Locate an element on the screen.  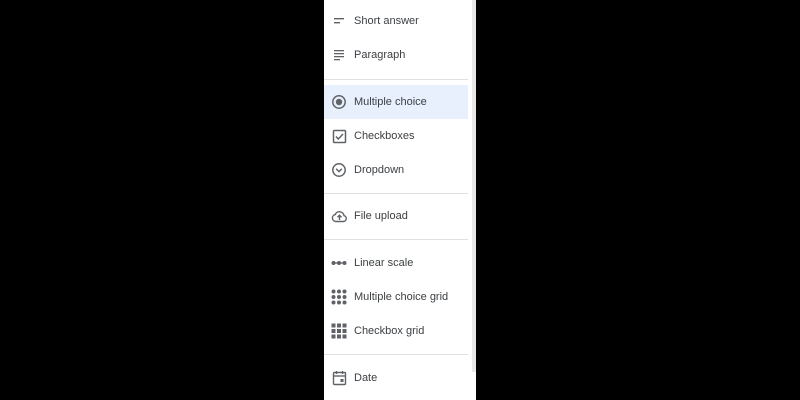
scrollbar is located at coordinates (474, 186).